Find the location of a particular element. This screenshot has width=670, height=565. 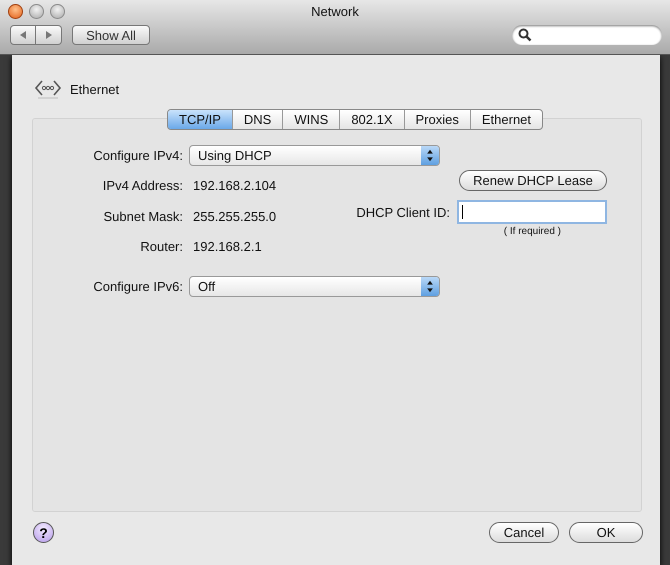

service-name: Ethernet is located at coordinates (95, 89).